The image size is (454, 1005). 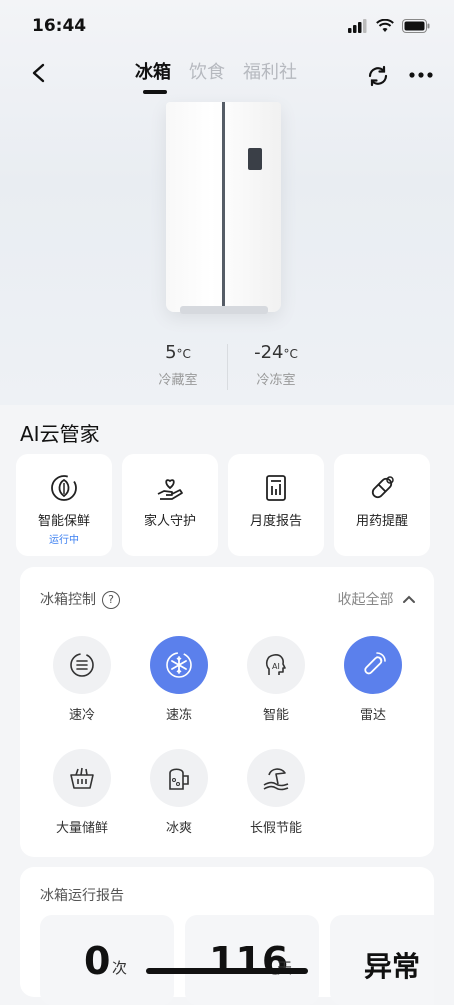 What do you see at coordinates (64, 540) in the screenshot?
I see `ai-card-status: 运行中` at bounding box center [64, 540].